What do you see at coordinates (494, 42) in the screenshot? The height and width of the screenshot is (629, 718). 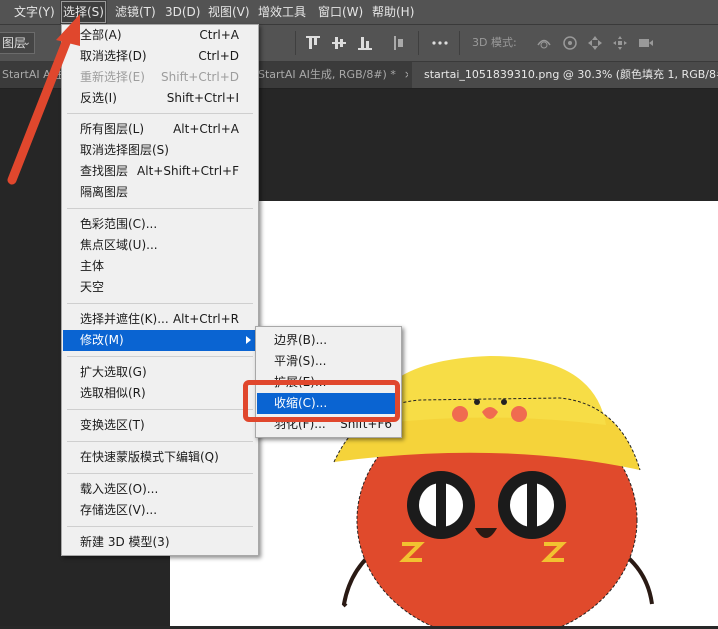 I see `3d-mode-label: 3D 模式:` at bounding box center [494, 42].